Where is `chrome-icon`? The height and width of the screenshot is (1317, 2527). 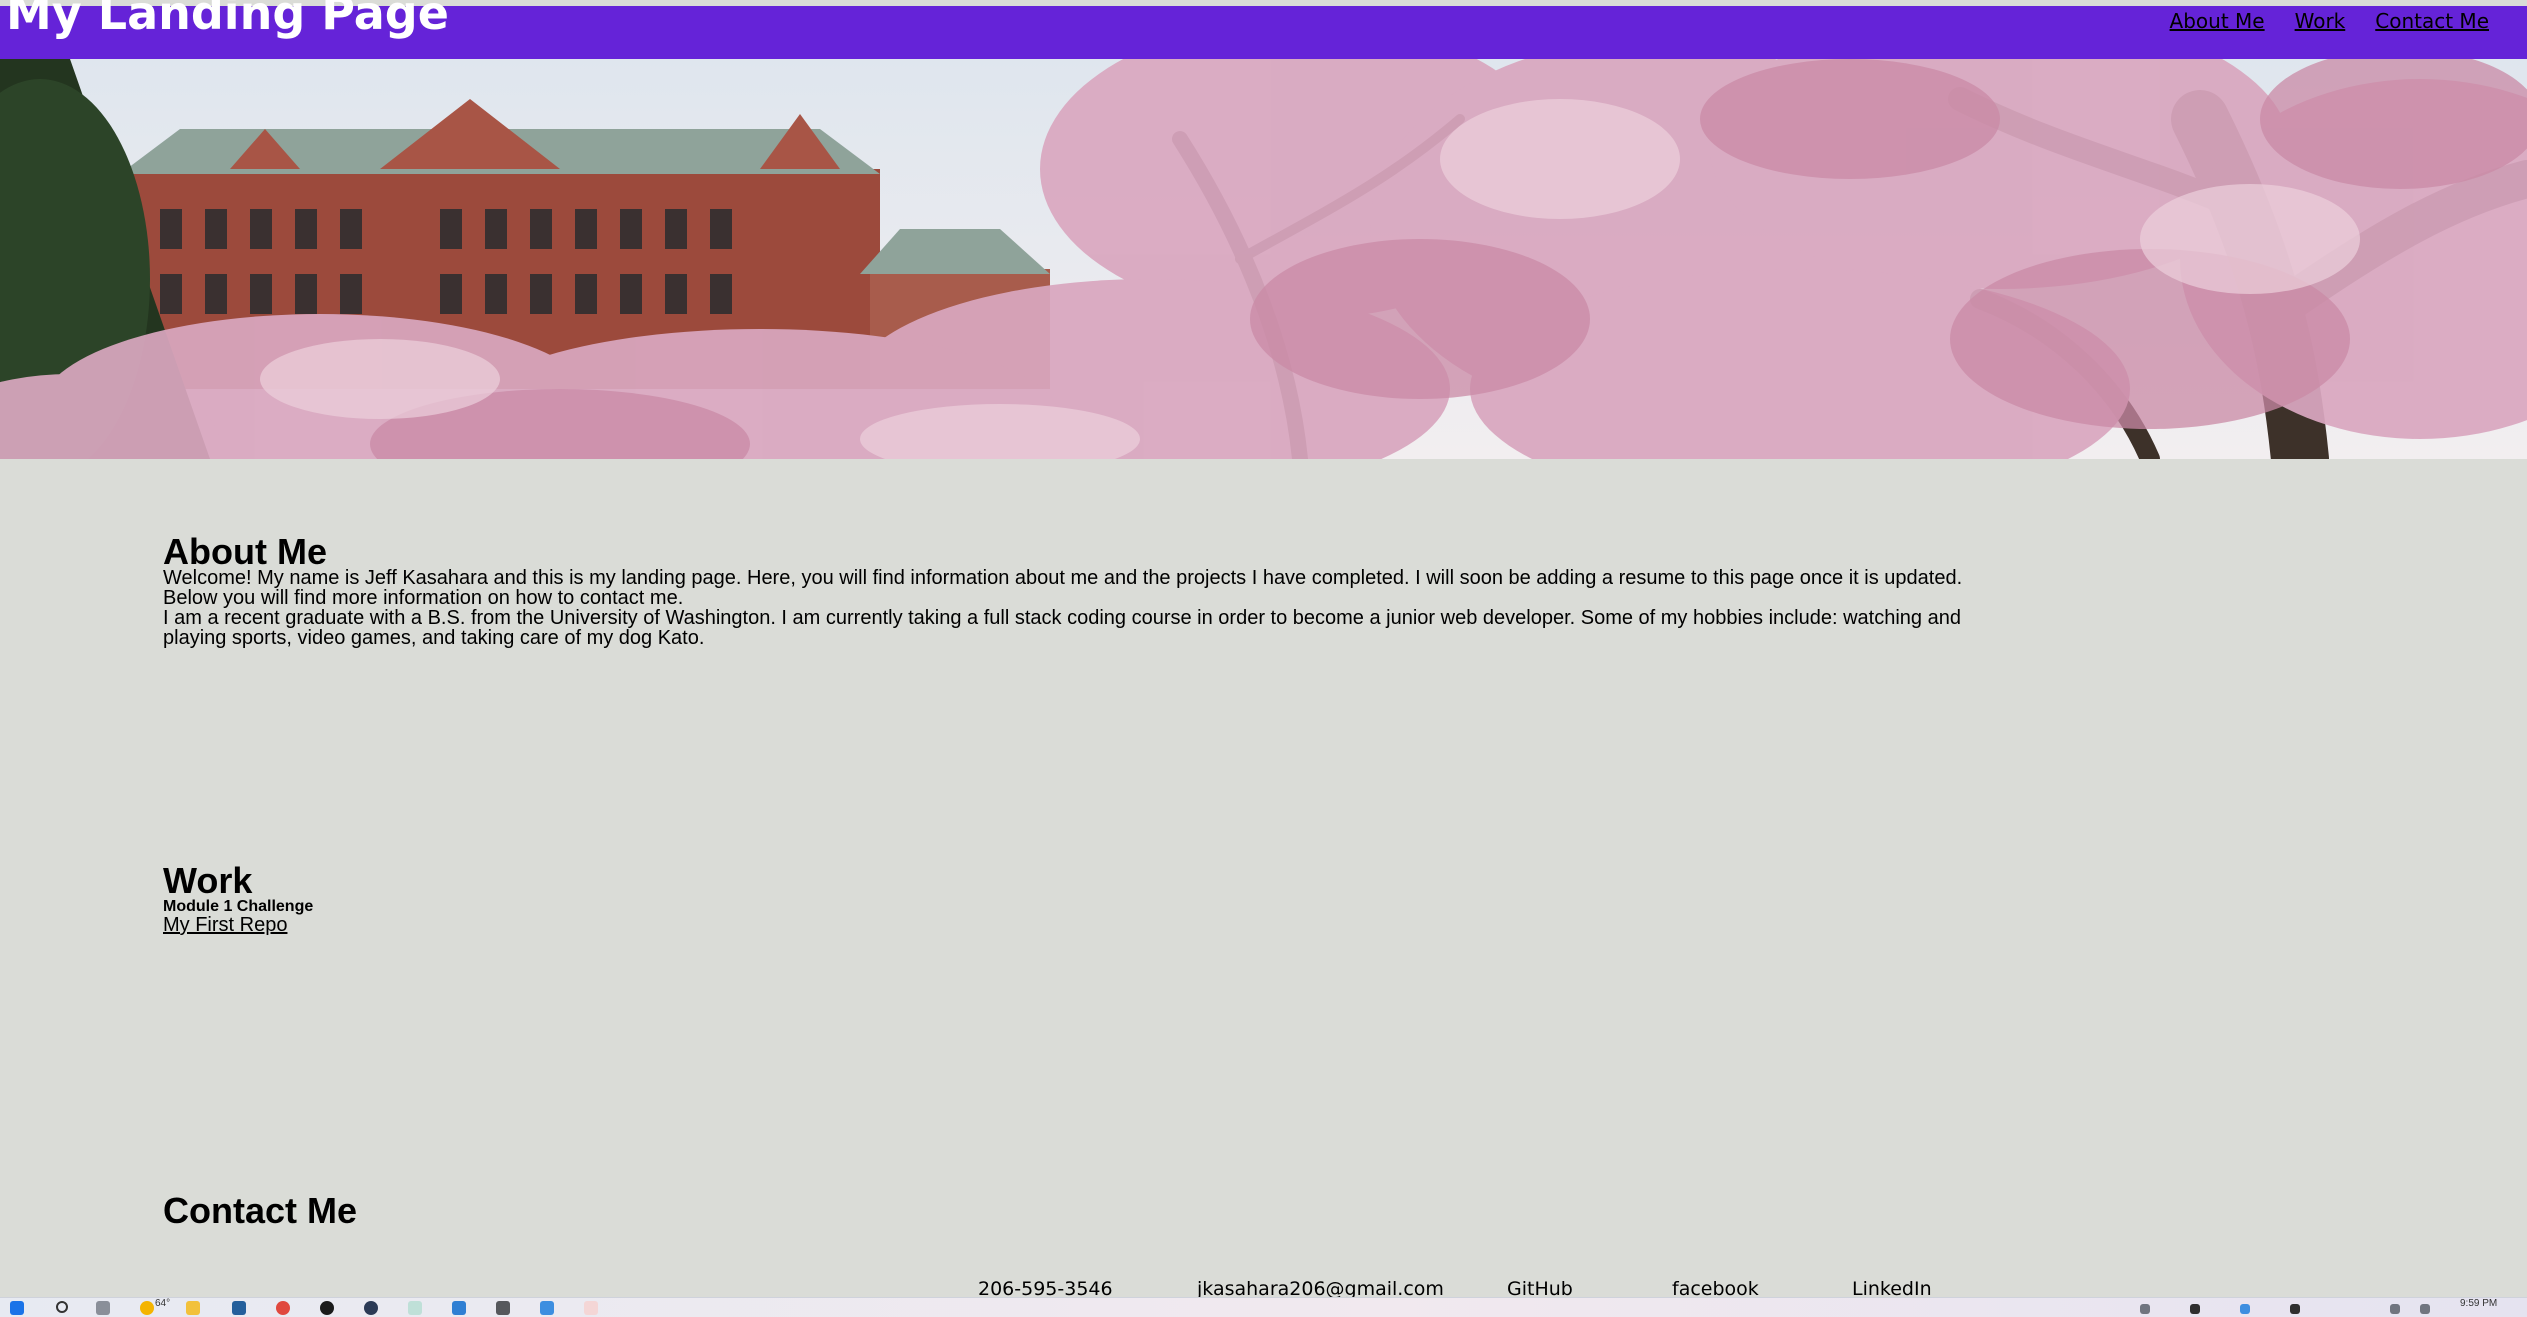
chrome-icon is located at coordinates (283, 1308).